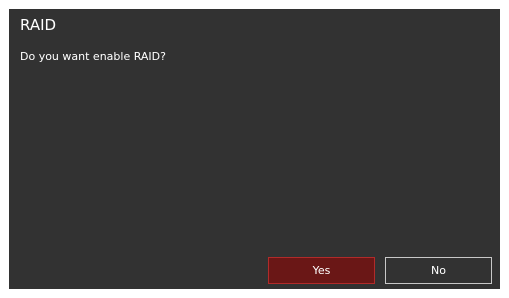 The height and width of the screenshot is (298, 509). I want to click on dialog-title: RAID, so click(38, 25).